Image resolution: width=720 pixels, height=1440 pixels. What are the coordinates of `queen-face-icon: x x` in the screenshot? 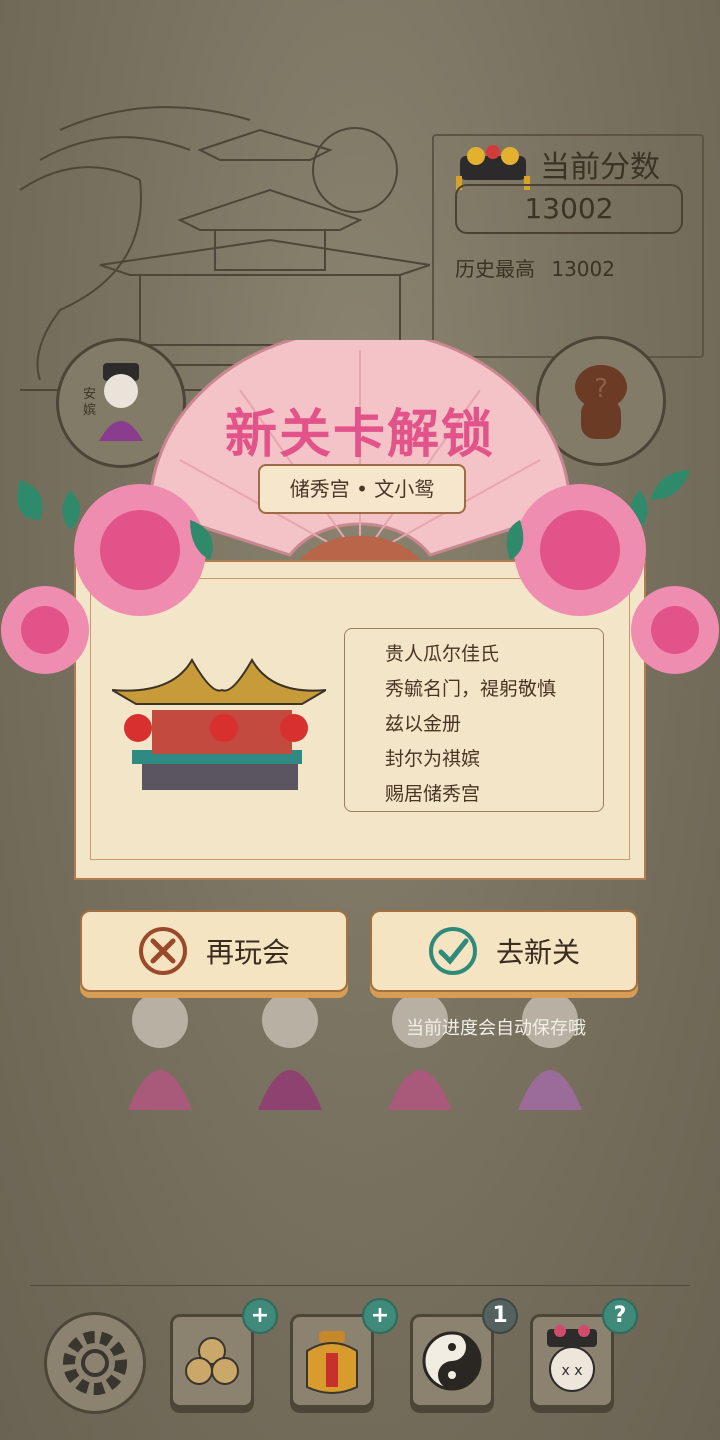 It's located at (572, 1358).